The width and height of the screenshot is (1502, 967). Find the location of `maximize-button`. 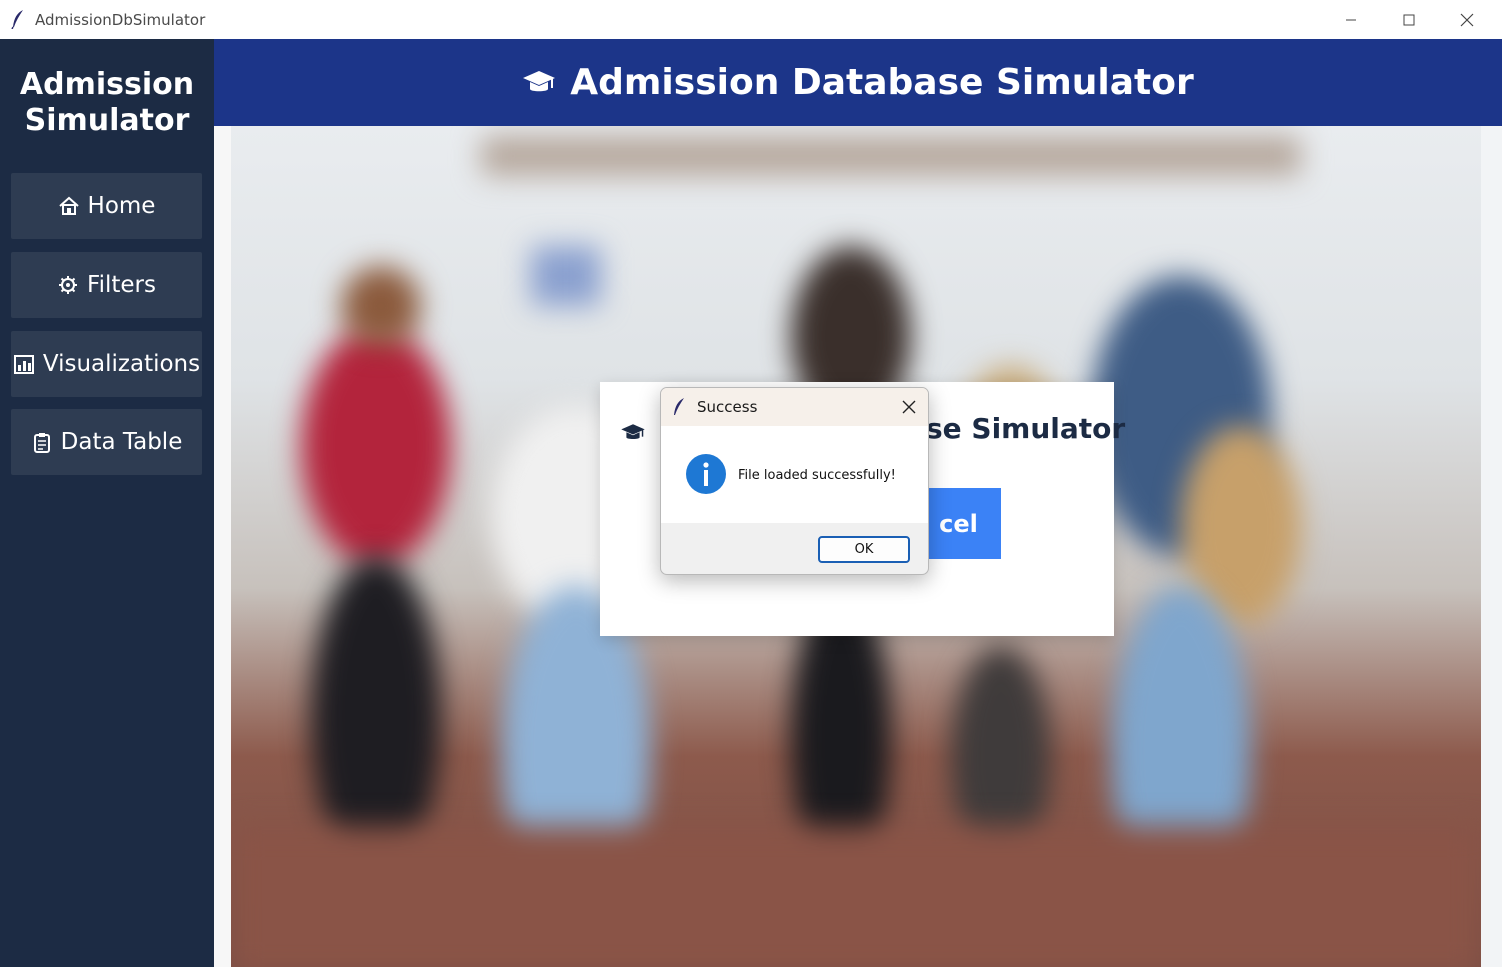

maximize-button is located at coordinates (1409, 19).